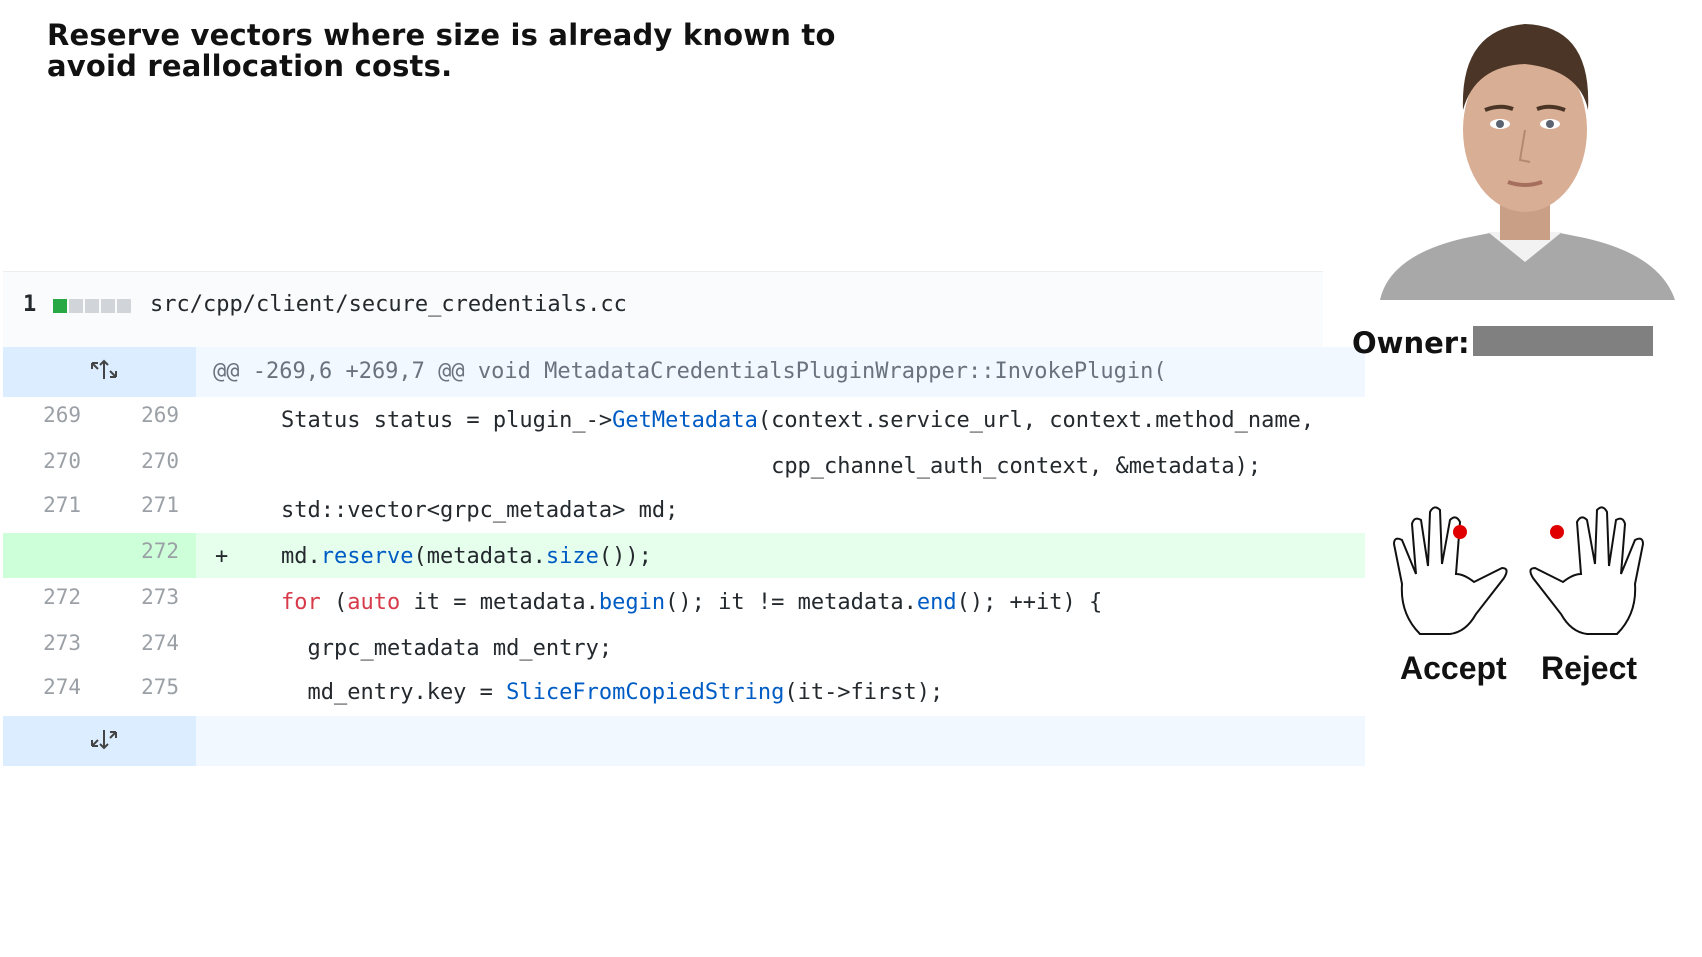 This screenshot has width=1702, height=957. What do you see at coordinates (42, 601) in the screenshot?
I see `old-line-number: 272` at bounding box center [42, 601].